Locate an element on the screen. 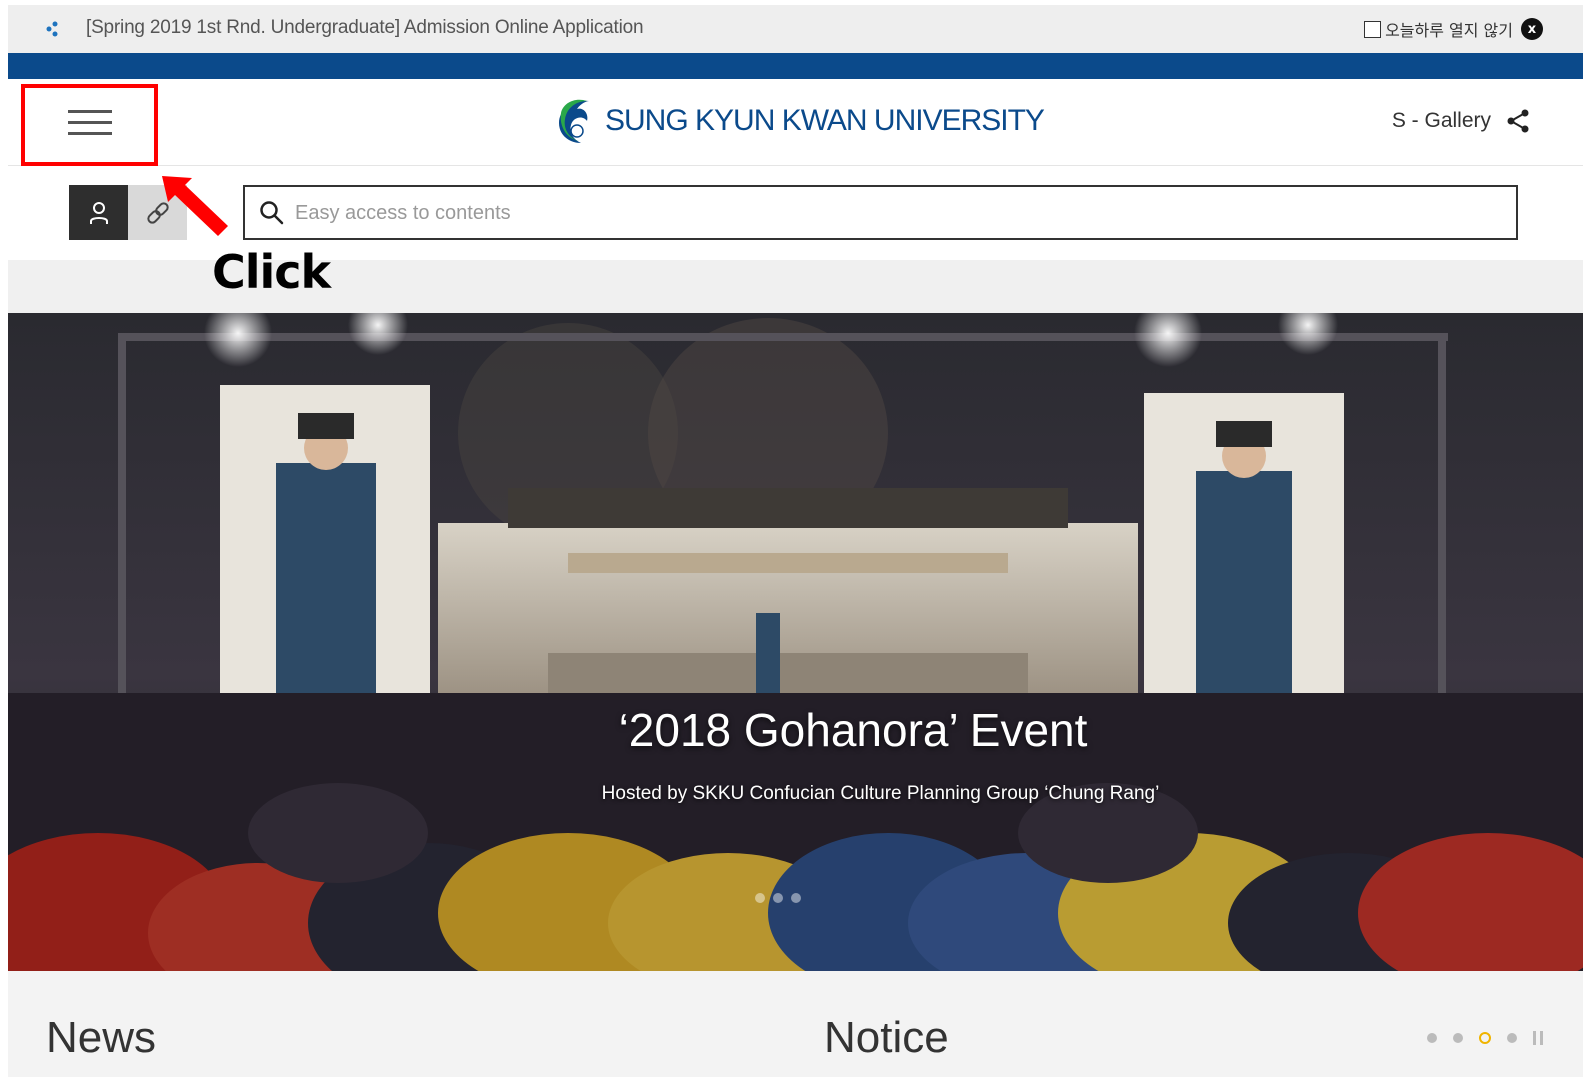  news-heading: News is located at coordinates (101, 1037).